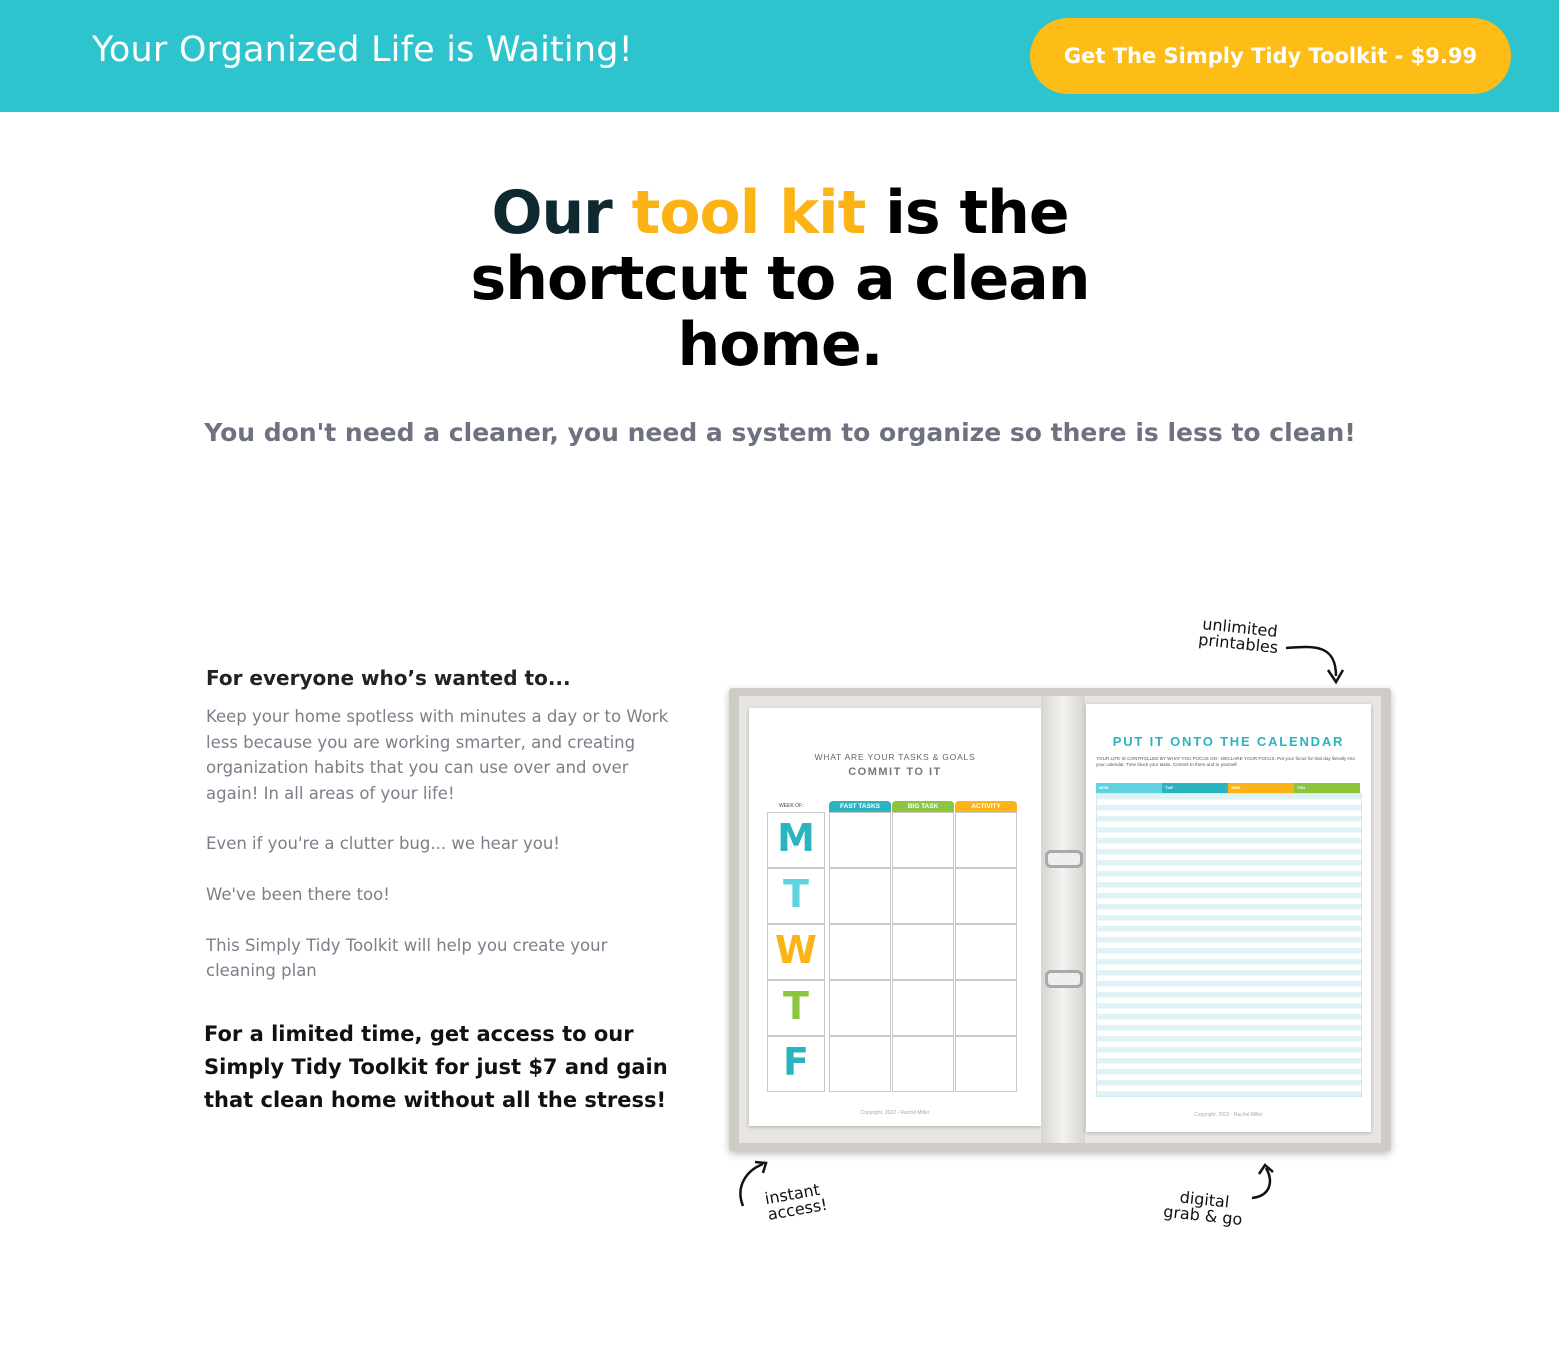 This screenshot has width=1559, height=1348. I want to click on page-title: PUT IT ONTO THE CALENDAR, so click(1228, 741).